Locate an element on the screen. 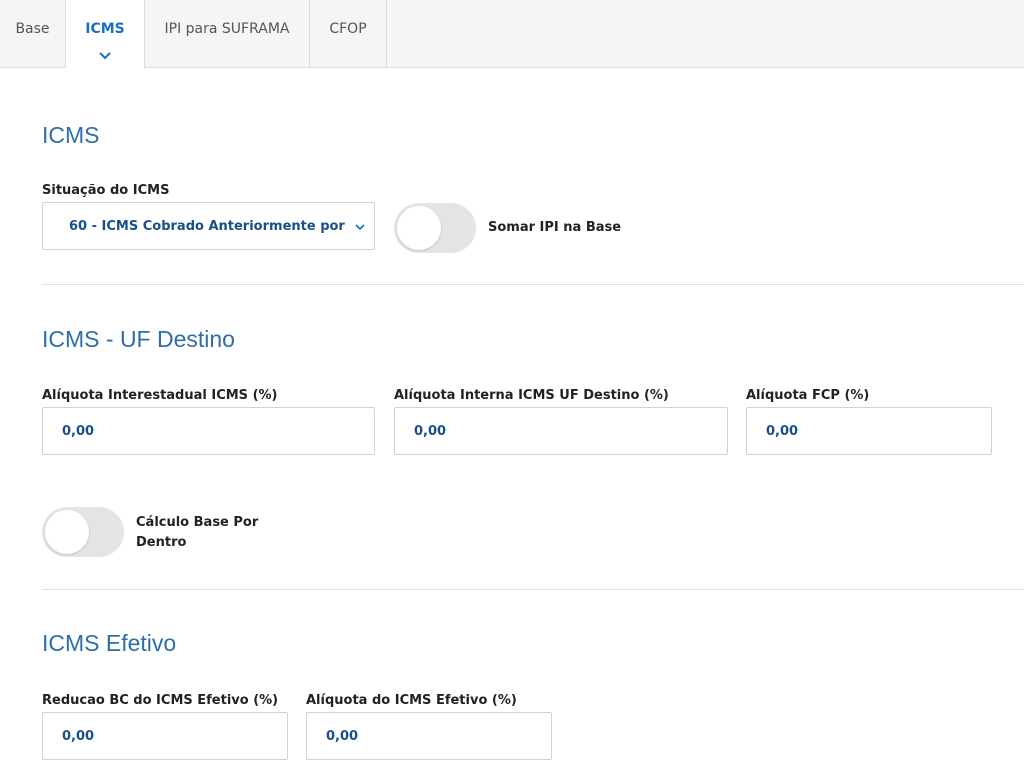 The height and width of the screenshot is (776, 1024). tab-label: Base is located at coordinates (32, 29).